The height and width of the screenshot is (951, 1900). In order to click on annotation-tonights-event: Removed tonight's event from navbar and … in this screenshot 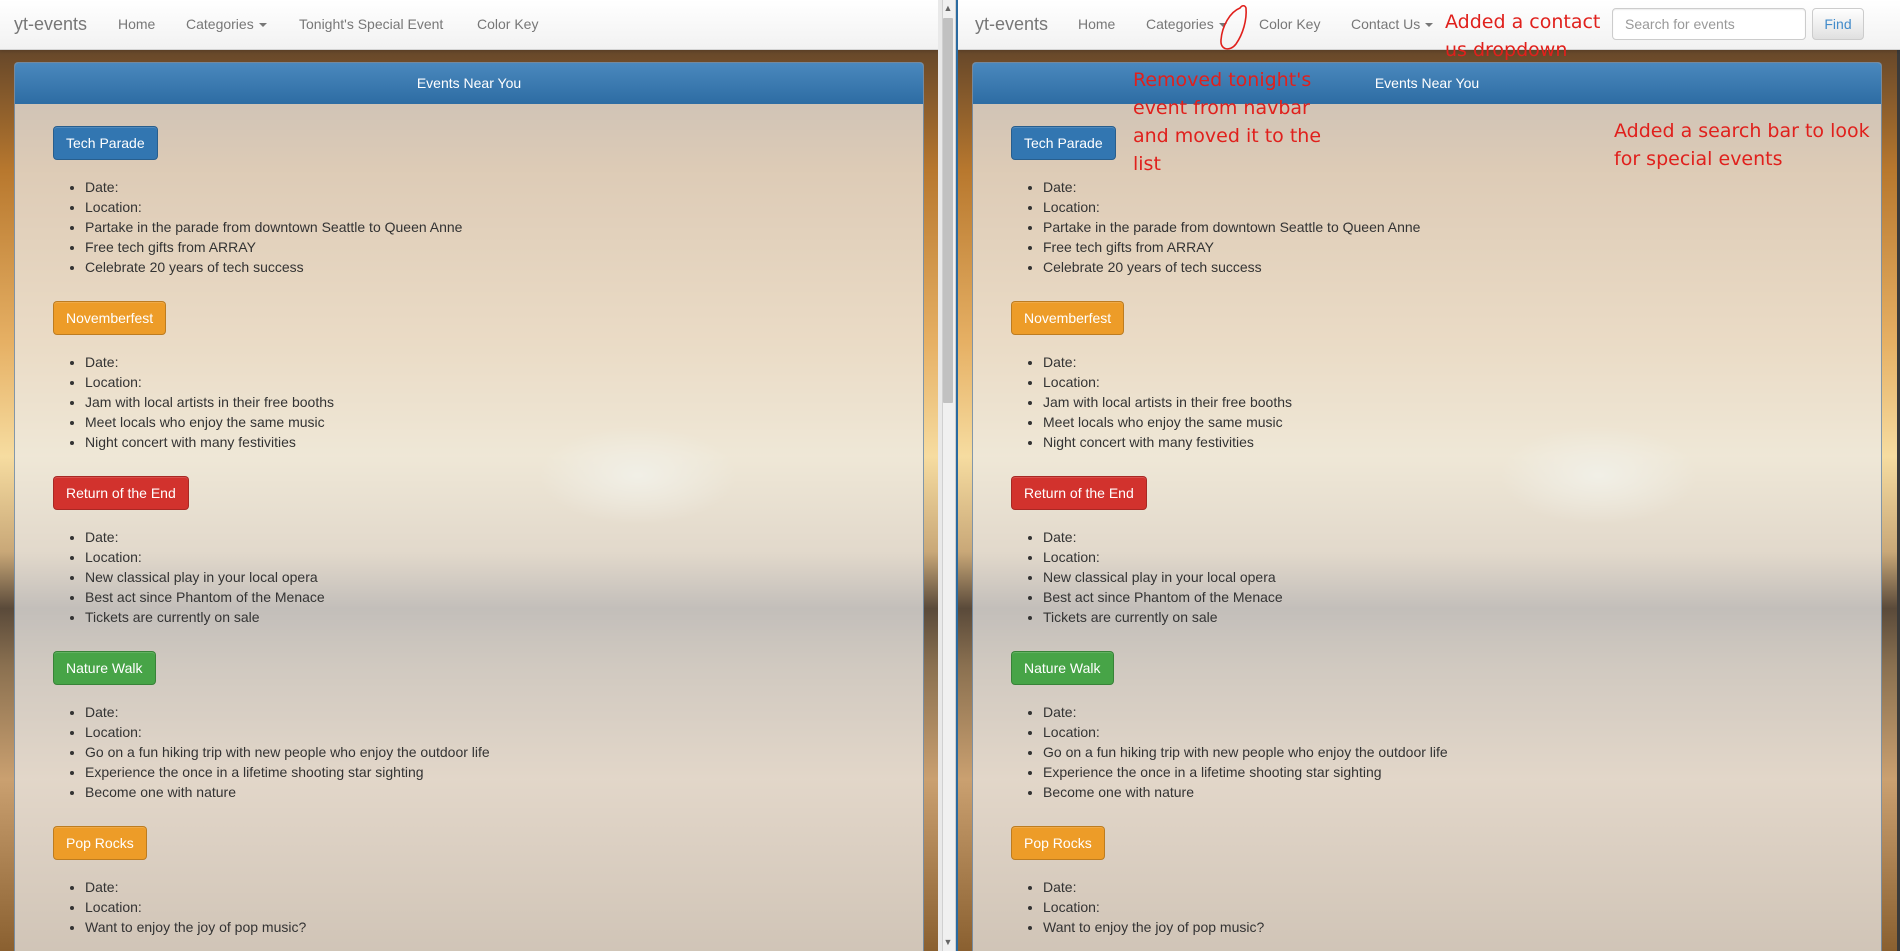, I will do `click(1227, 122)`.